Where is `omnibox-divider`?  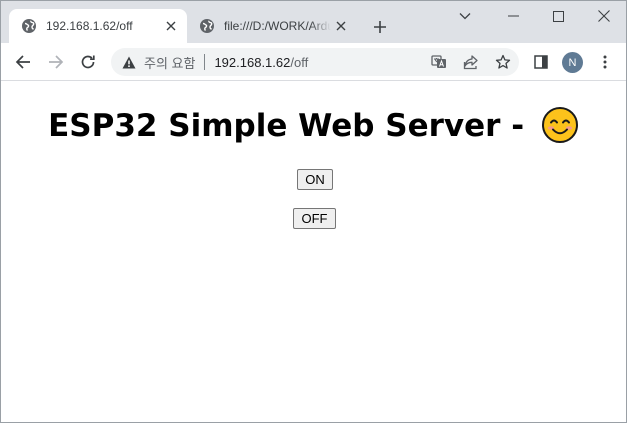
omnibox-divider is located at coordinates (205, 62).